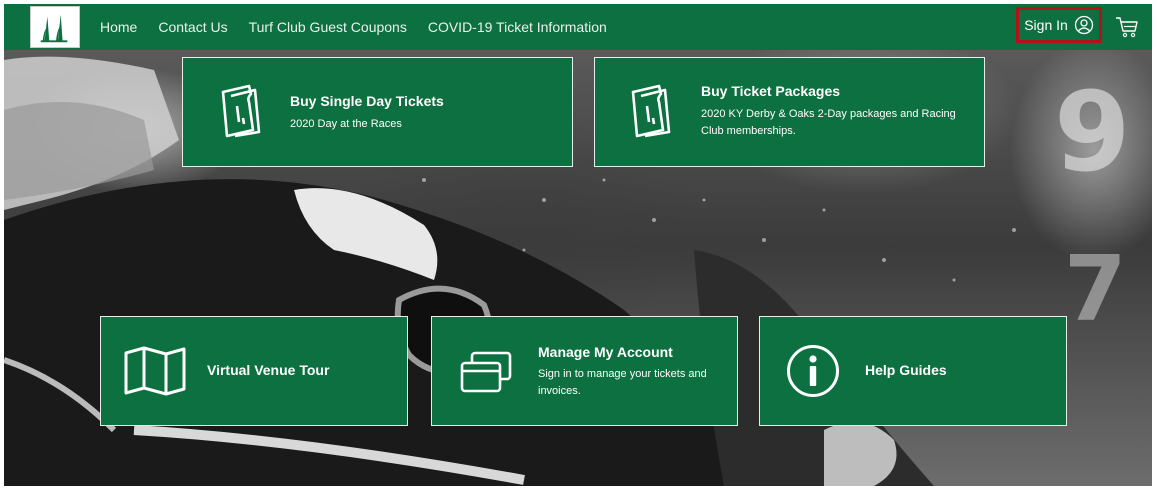  Describe the element at coordinates (328, 27) in the screenshot. I see `nav-link-turf-club-coupons: Turf Club Guest Coupons` at that location.